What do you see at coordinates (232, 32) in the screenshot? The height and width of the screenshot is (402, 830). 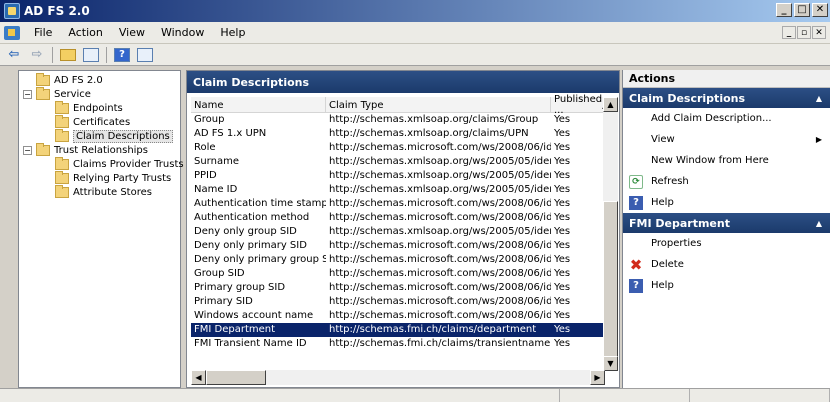 I see `menu-help: Help` at bounding box center [232, 32].